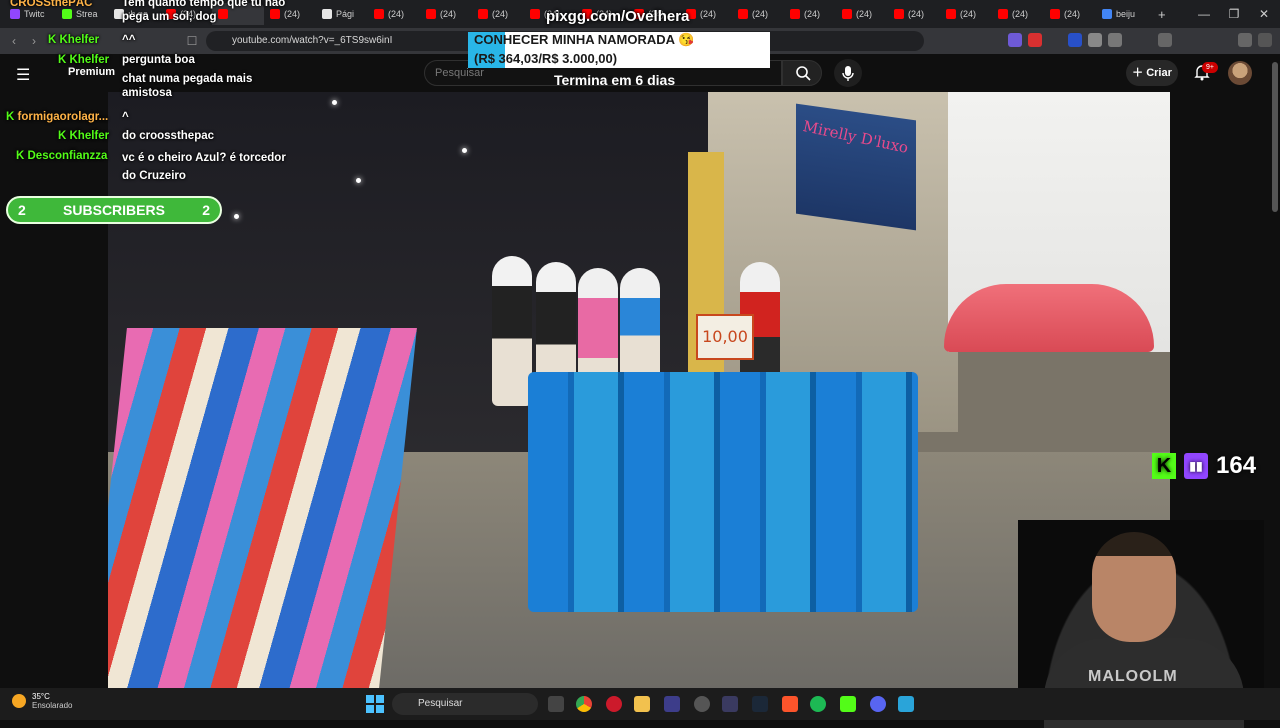 This screenshot has width=1280, height=728. What do you see at coordinates (1236, 465) in the screenshot?
I see `viewer-count: 164` at bounding box center [1236, 465].